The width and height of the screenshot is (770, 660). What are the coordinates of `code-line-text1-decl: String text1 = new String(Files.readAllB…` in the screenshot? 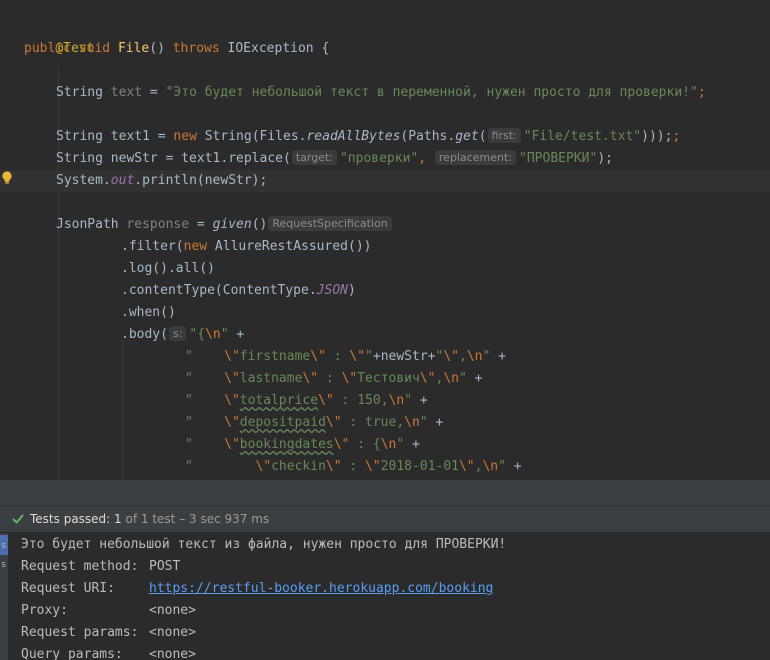 It's located at (368, 136).